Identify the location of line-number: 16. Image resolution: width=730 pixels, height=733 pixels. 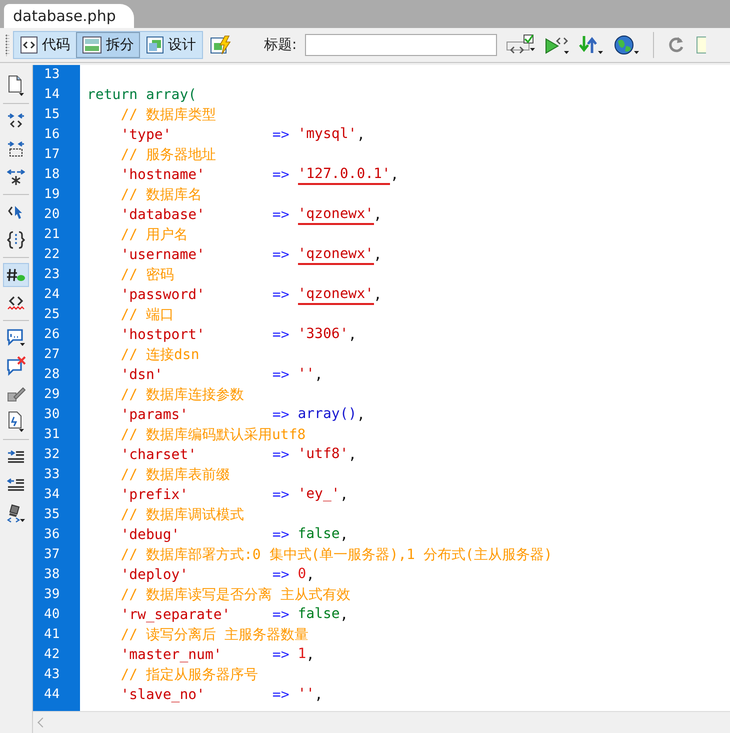
(52, 135).